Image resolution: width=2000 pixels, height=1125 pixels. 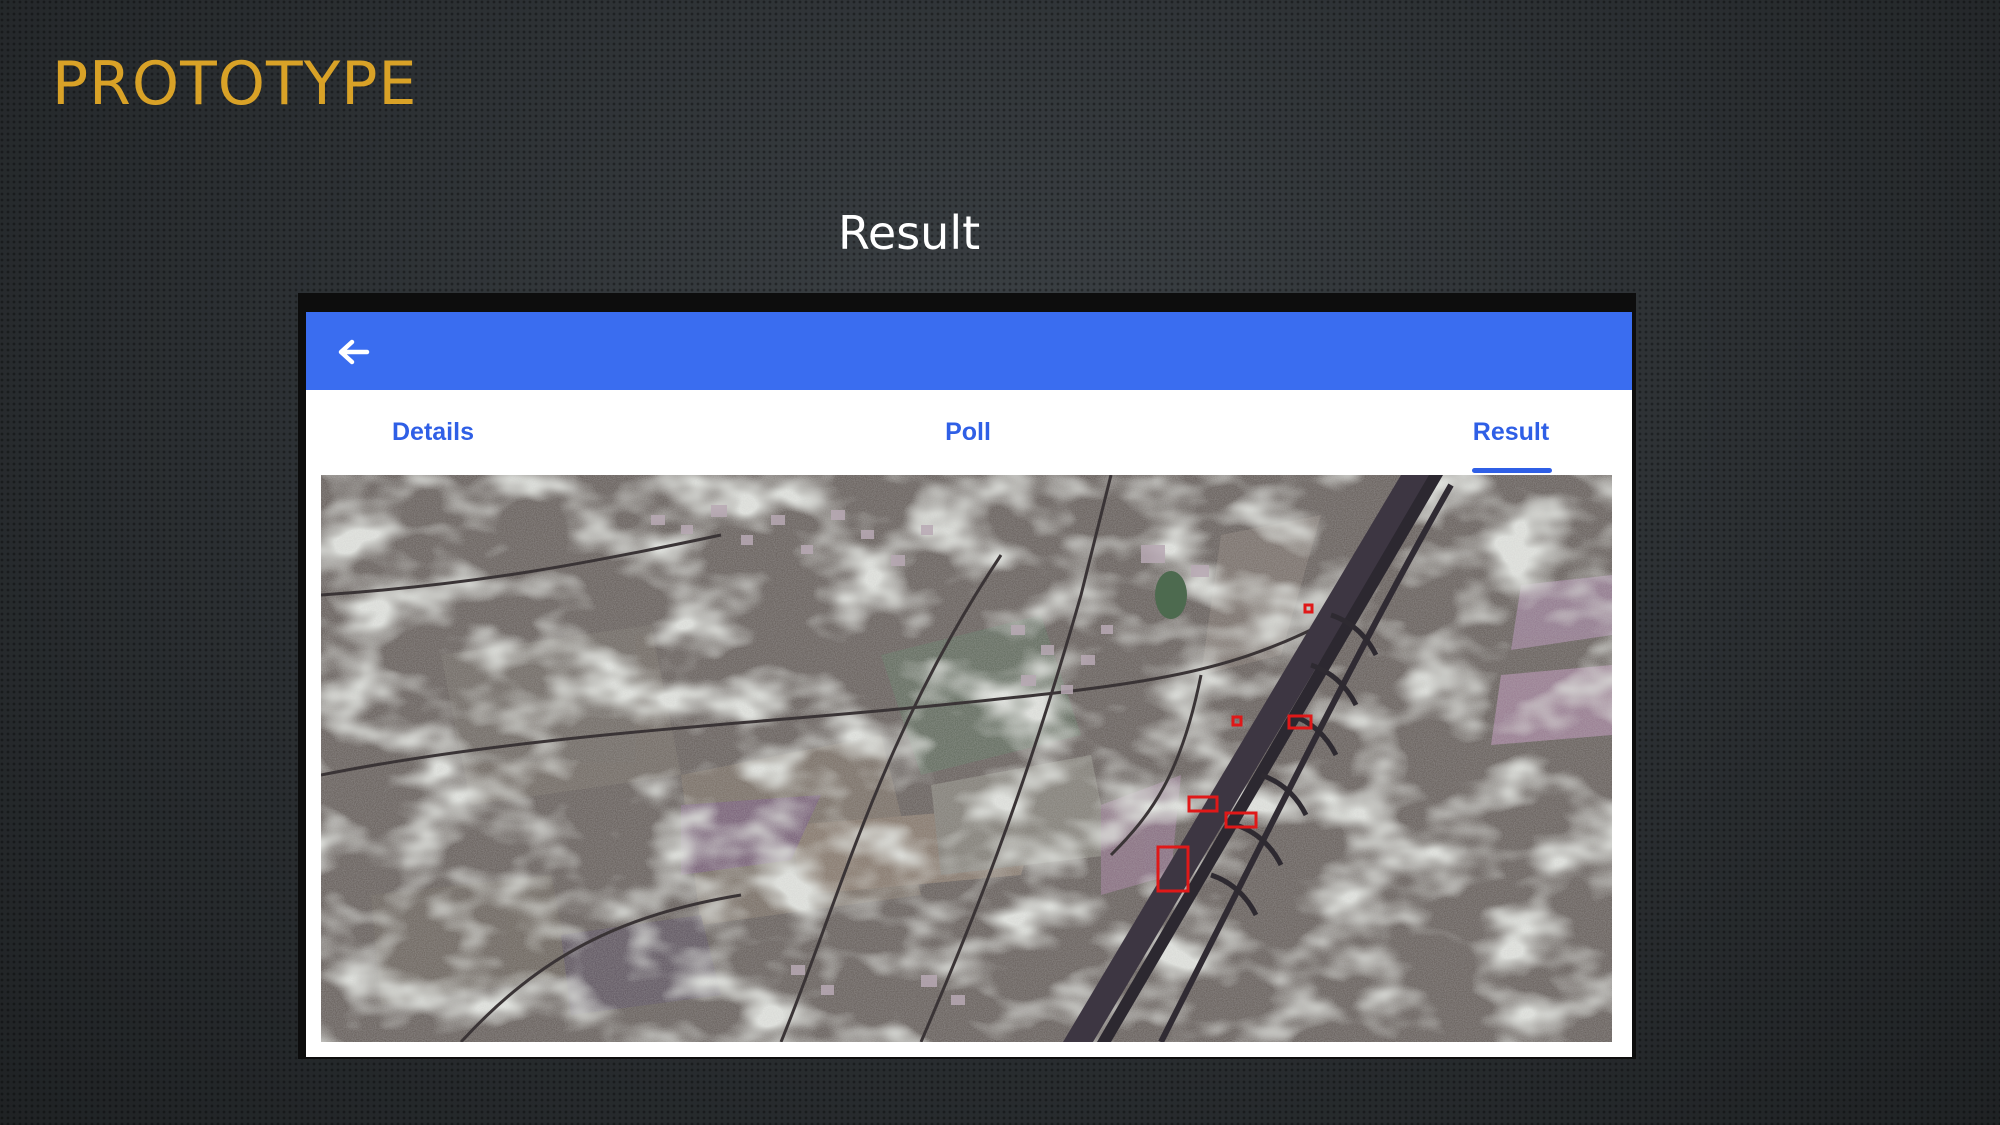 I want to click on arrow-left-icon, so click(x=354, y=352).